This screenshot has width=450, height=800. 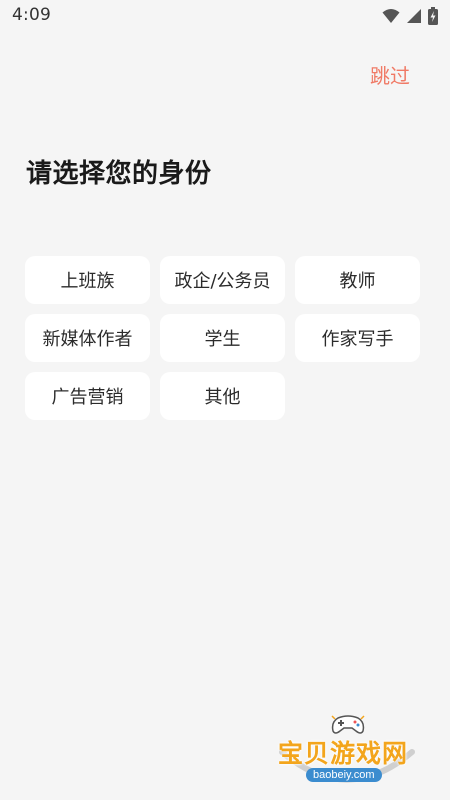 I want to click on cellular-signal-icon, so click(x=414, y=16).